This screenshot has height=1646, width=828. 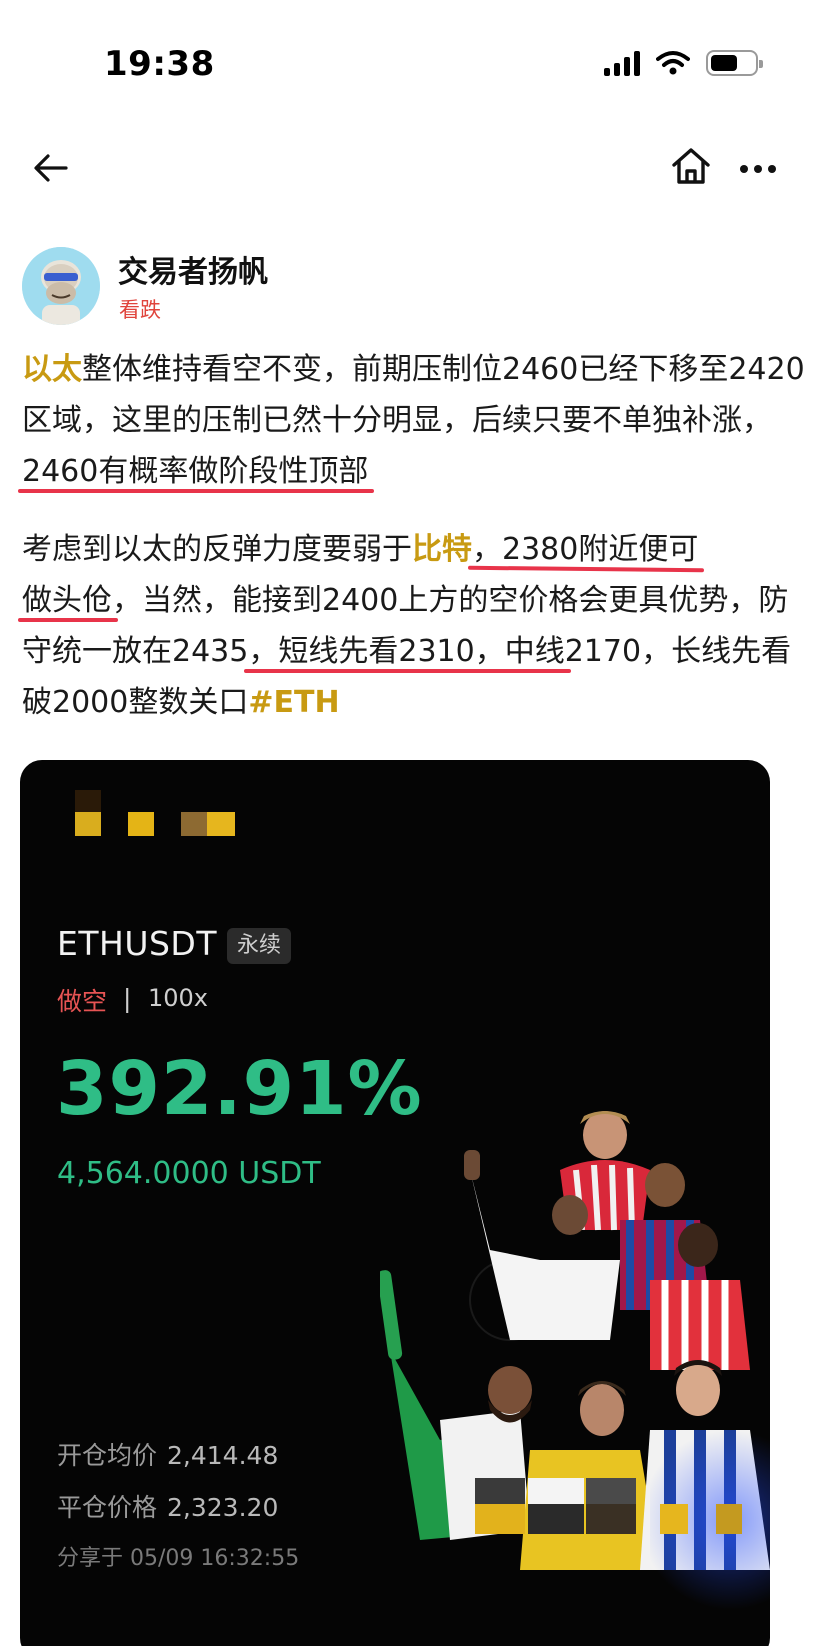 What do you see at coordinates (195, 471) in the screenshot?
I see `underlined-text: 2460有概率做阶段性顶部` at bounding box center [195, 471].